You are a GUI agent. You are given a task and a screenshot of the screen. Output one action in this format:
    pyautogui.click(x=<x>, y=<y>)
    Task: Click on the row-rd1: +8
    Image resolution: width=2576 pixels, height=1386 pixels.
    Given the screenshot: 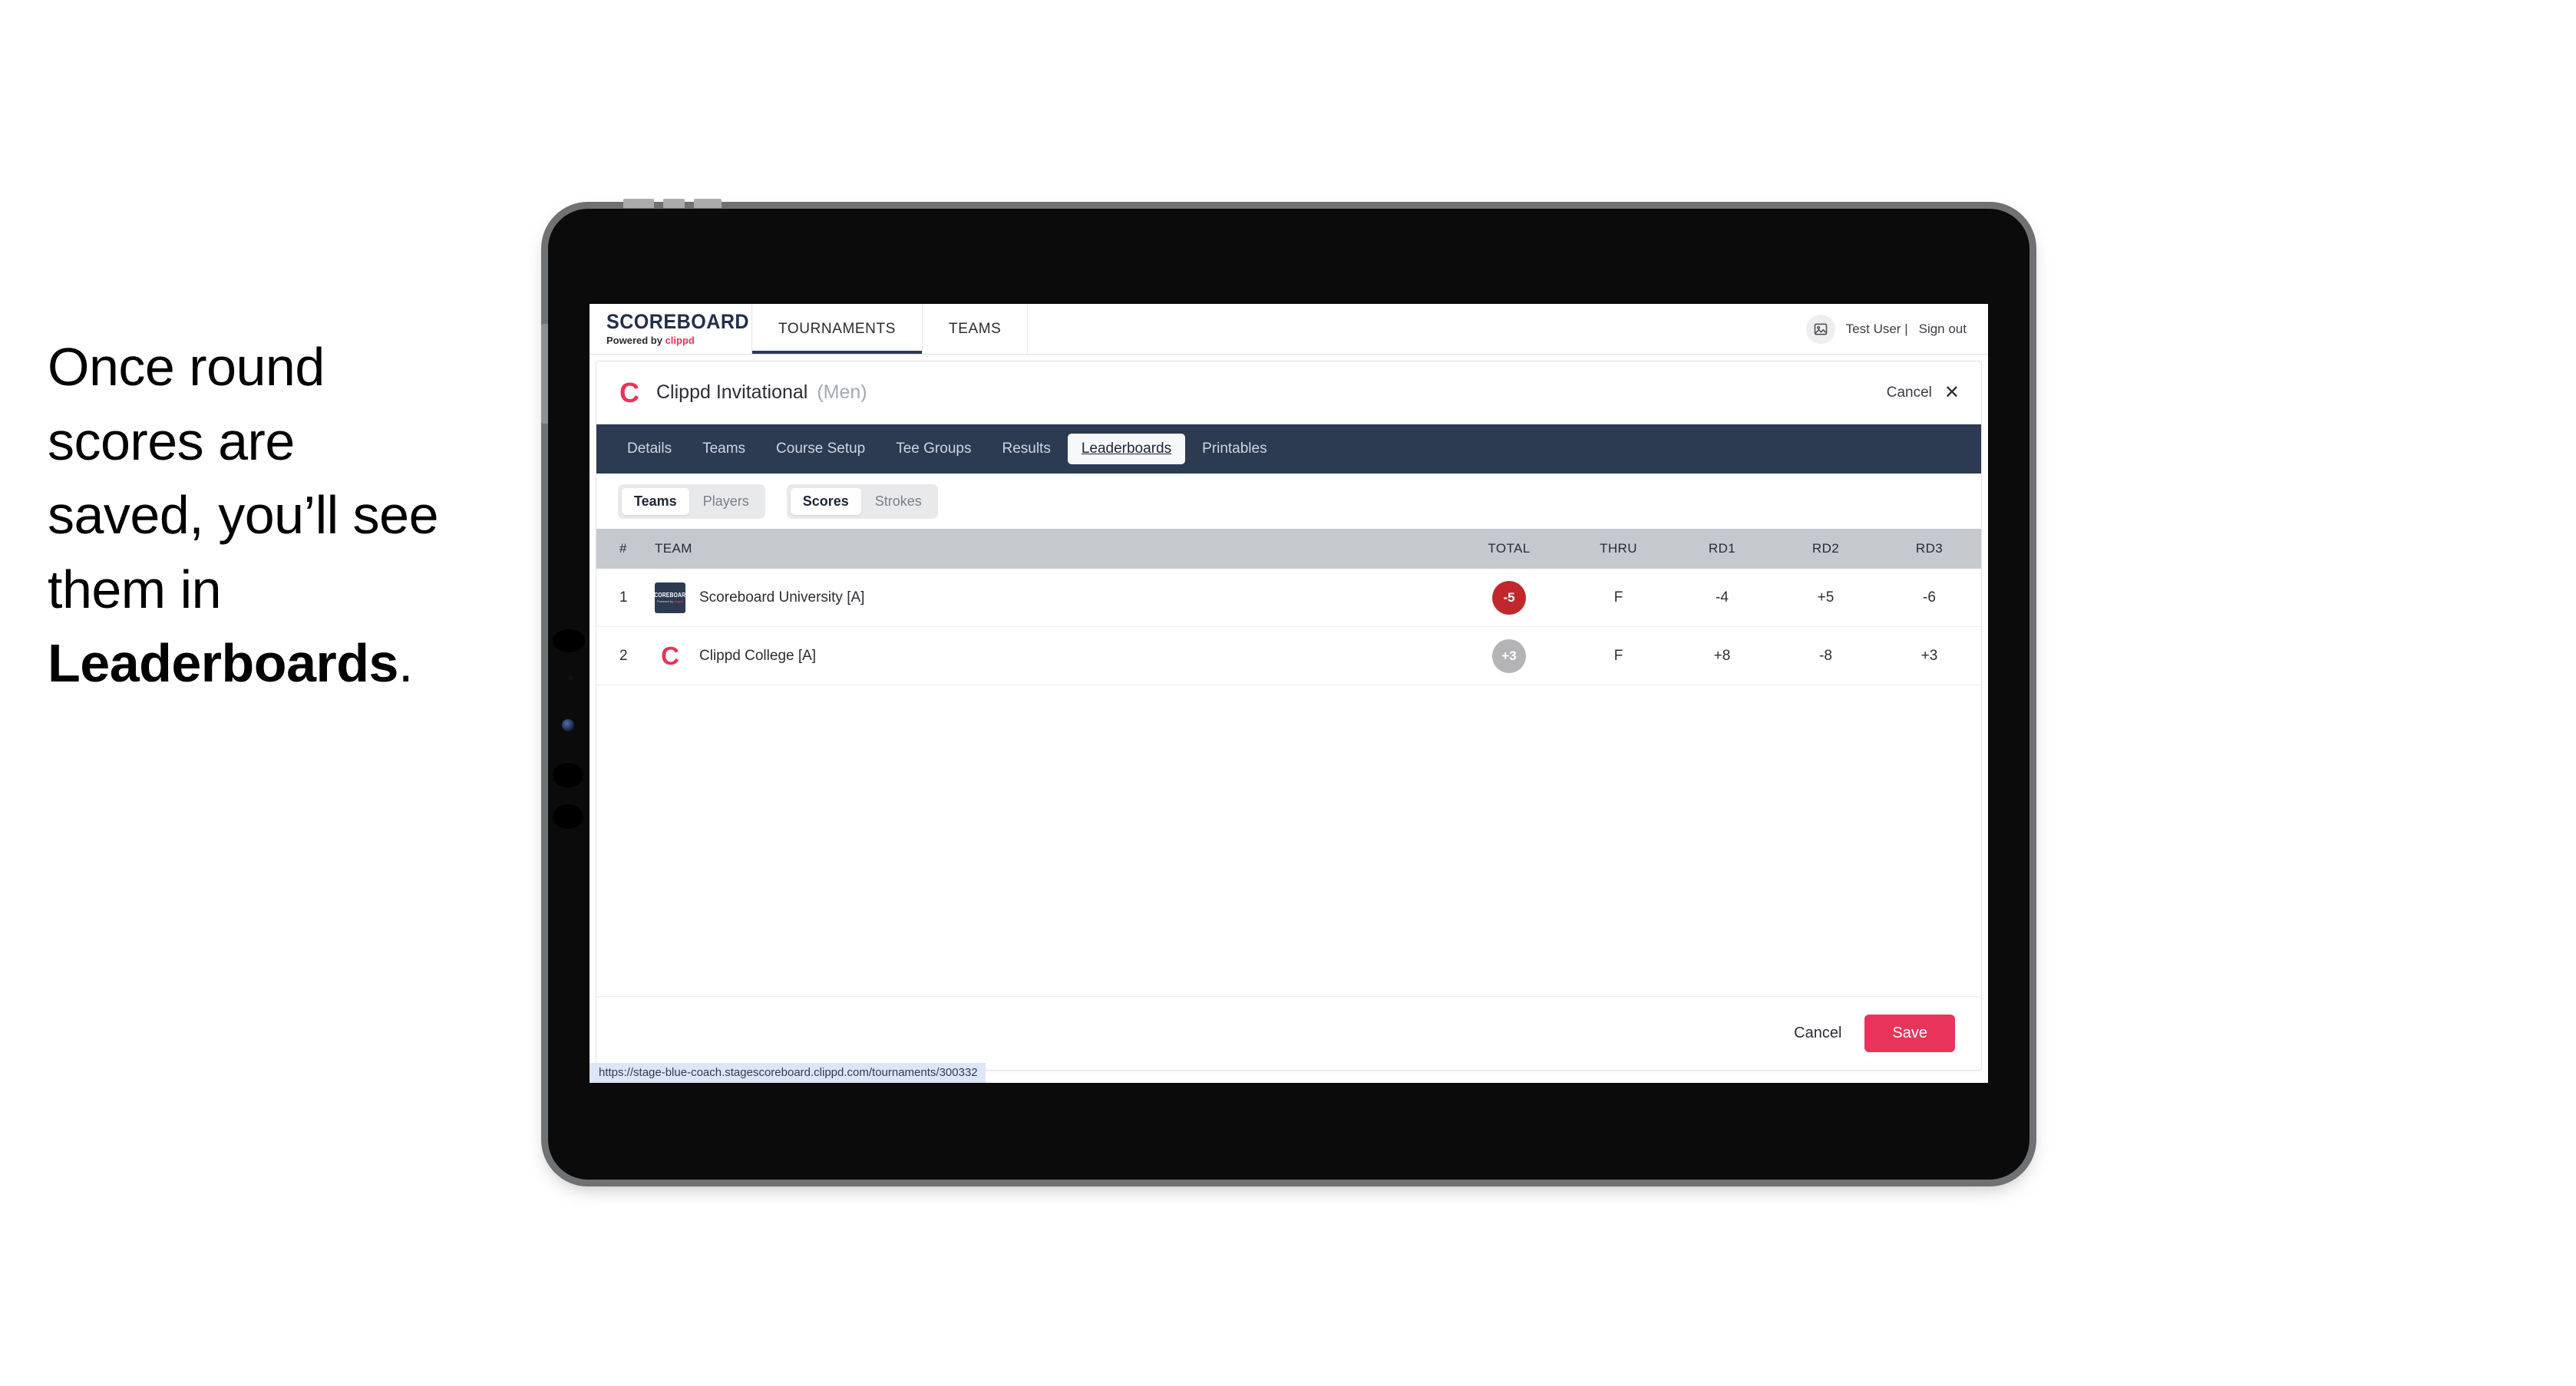 What is the action you would take?
    pyautogui.click(x=1722, y=655)
    